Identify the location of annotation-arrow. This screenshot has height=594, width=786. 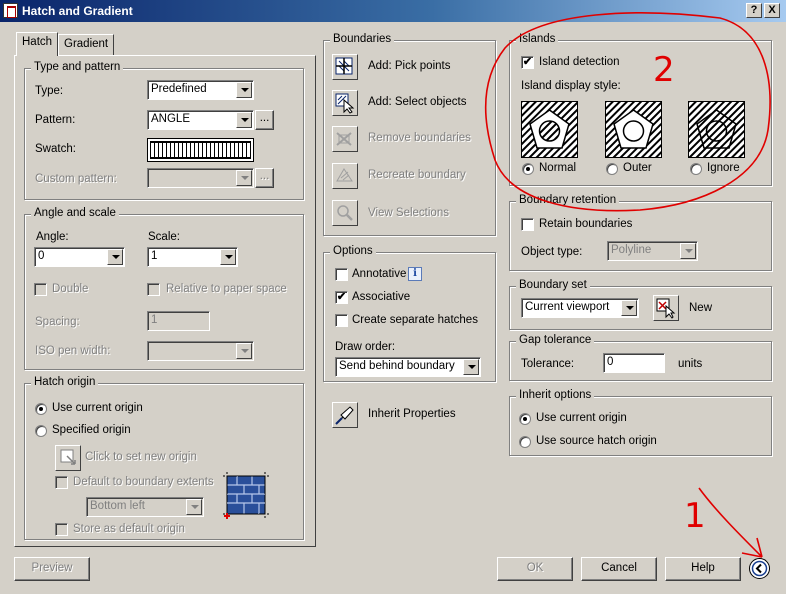
(730, 522).